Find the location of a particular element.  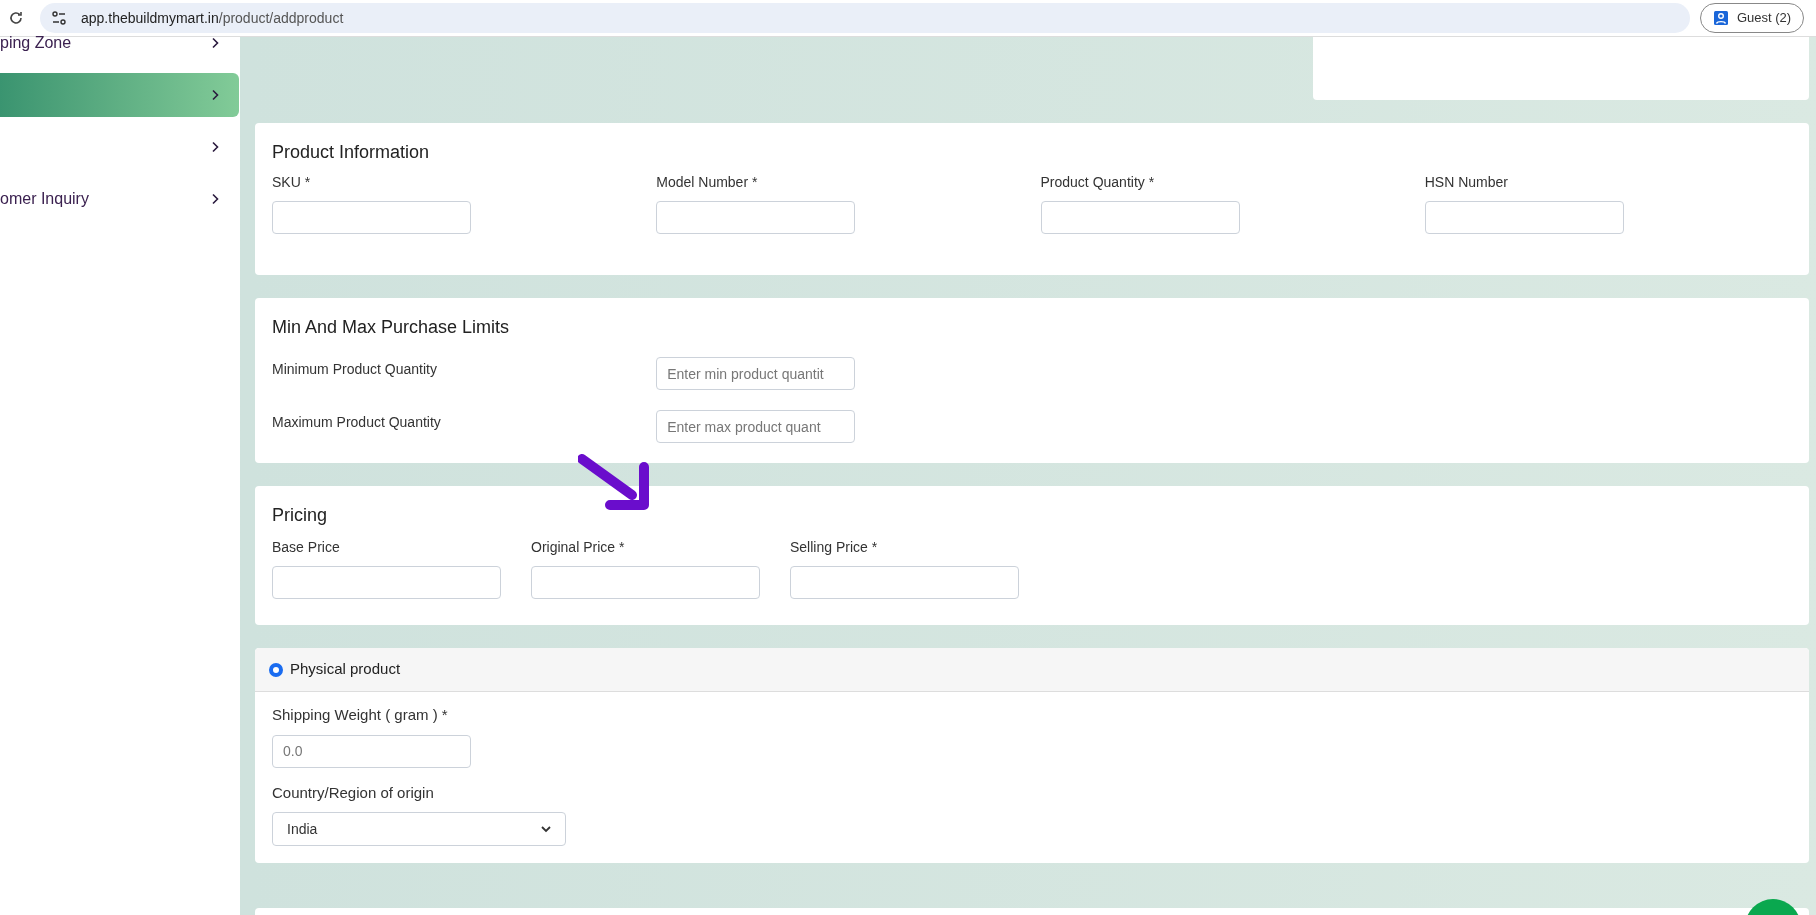

sidebar-item is located at coordinates (119, 95).